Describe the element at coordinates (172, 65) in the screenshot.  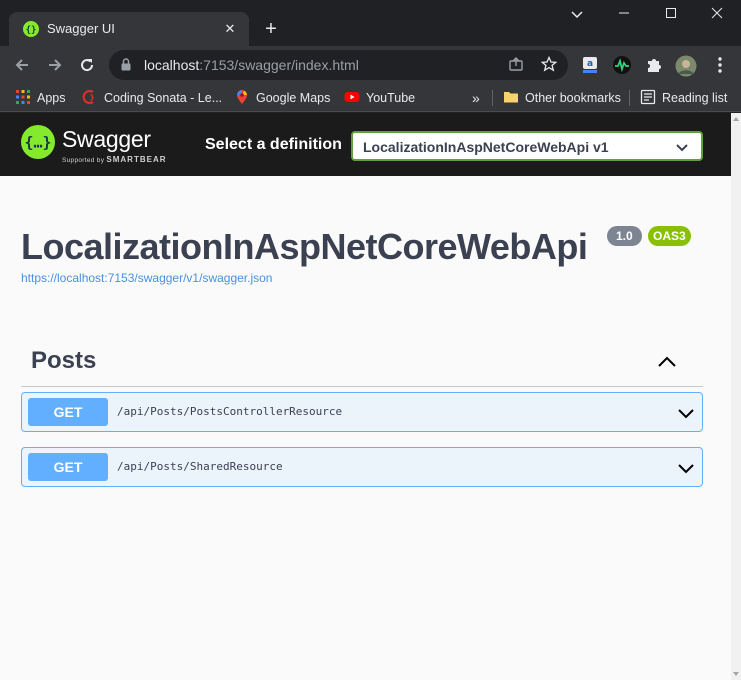
I see `url-host: localhost` at that location.